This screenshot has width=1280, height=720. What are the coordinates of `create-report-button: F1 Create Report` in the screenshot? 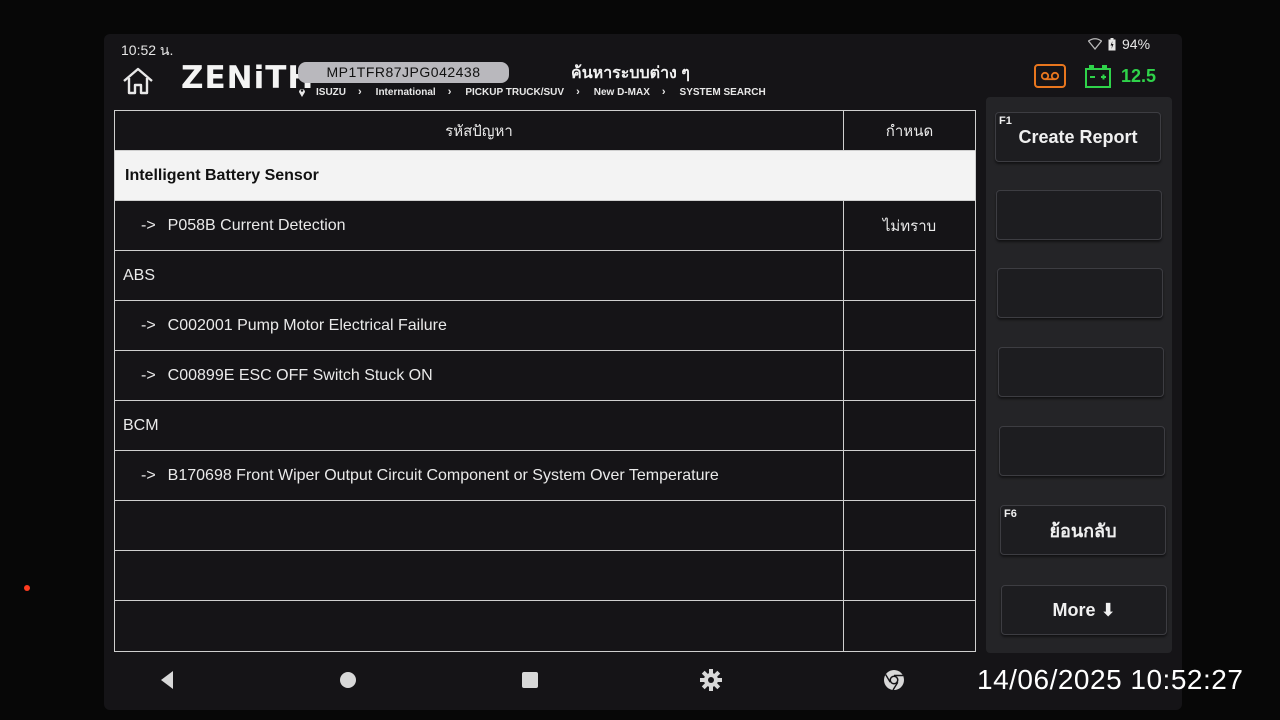 It's located at (1078, 137).